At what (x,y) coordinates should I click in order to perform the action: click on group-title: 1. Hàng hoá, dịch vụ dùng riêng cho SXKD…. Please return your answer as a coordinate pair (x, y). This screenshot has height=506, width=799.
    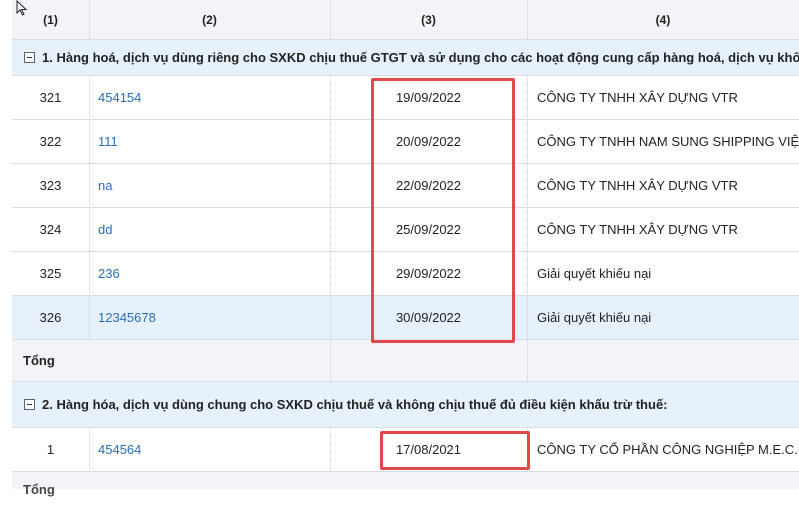
    Looking at the image, I should click on (420, 57).